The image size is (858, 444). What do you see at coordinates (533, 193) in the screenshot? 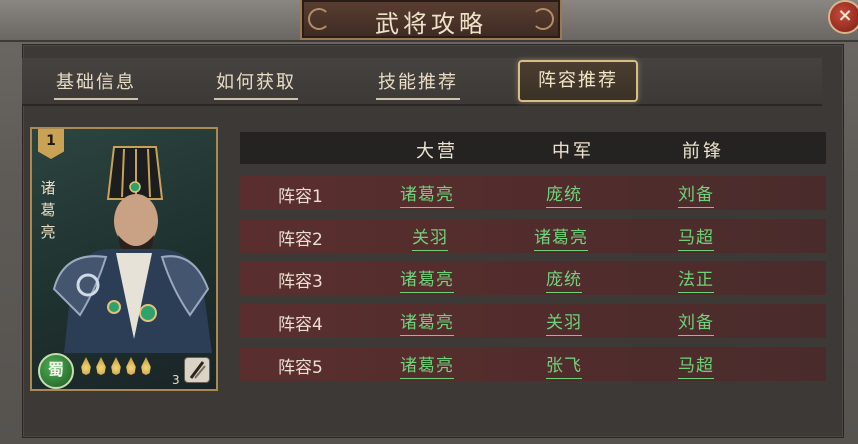
I see `table-row: 阵容1 诸葛亮 庞统 刘备` at bounding box center [533, 193].